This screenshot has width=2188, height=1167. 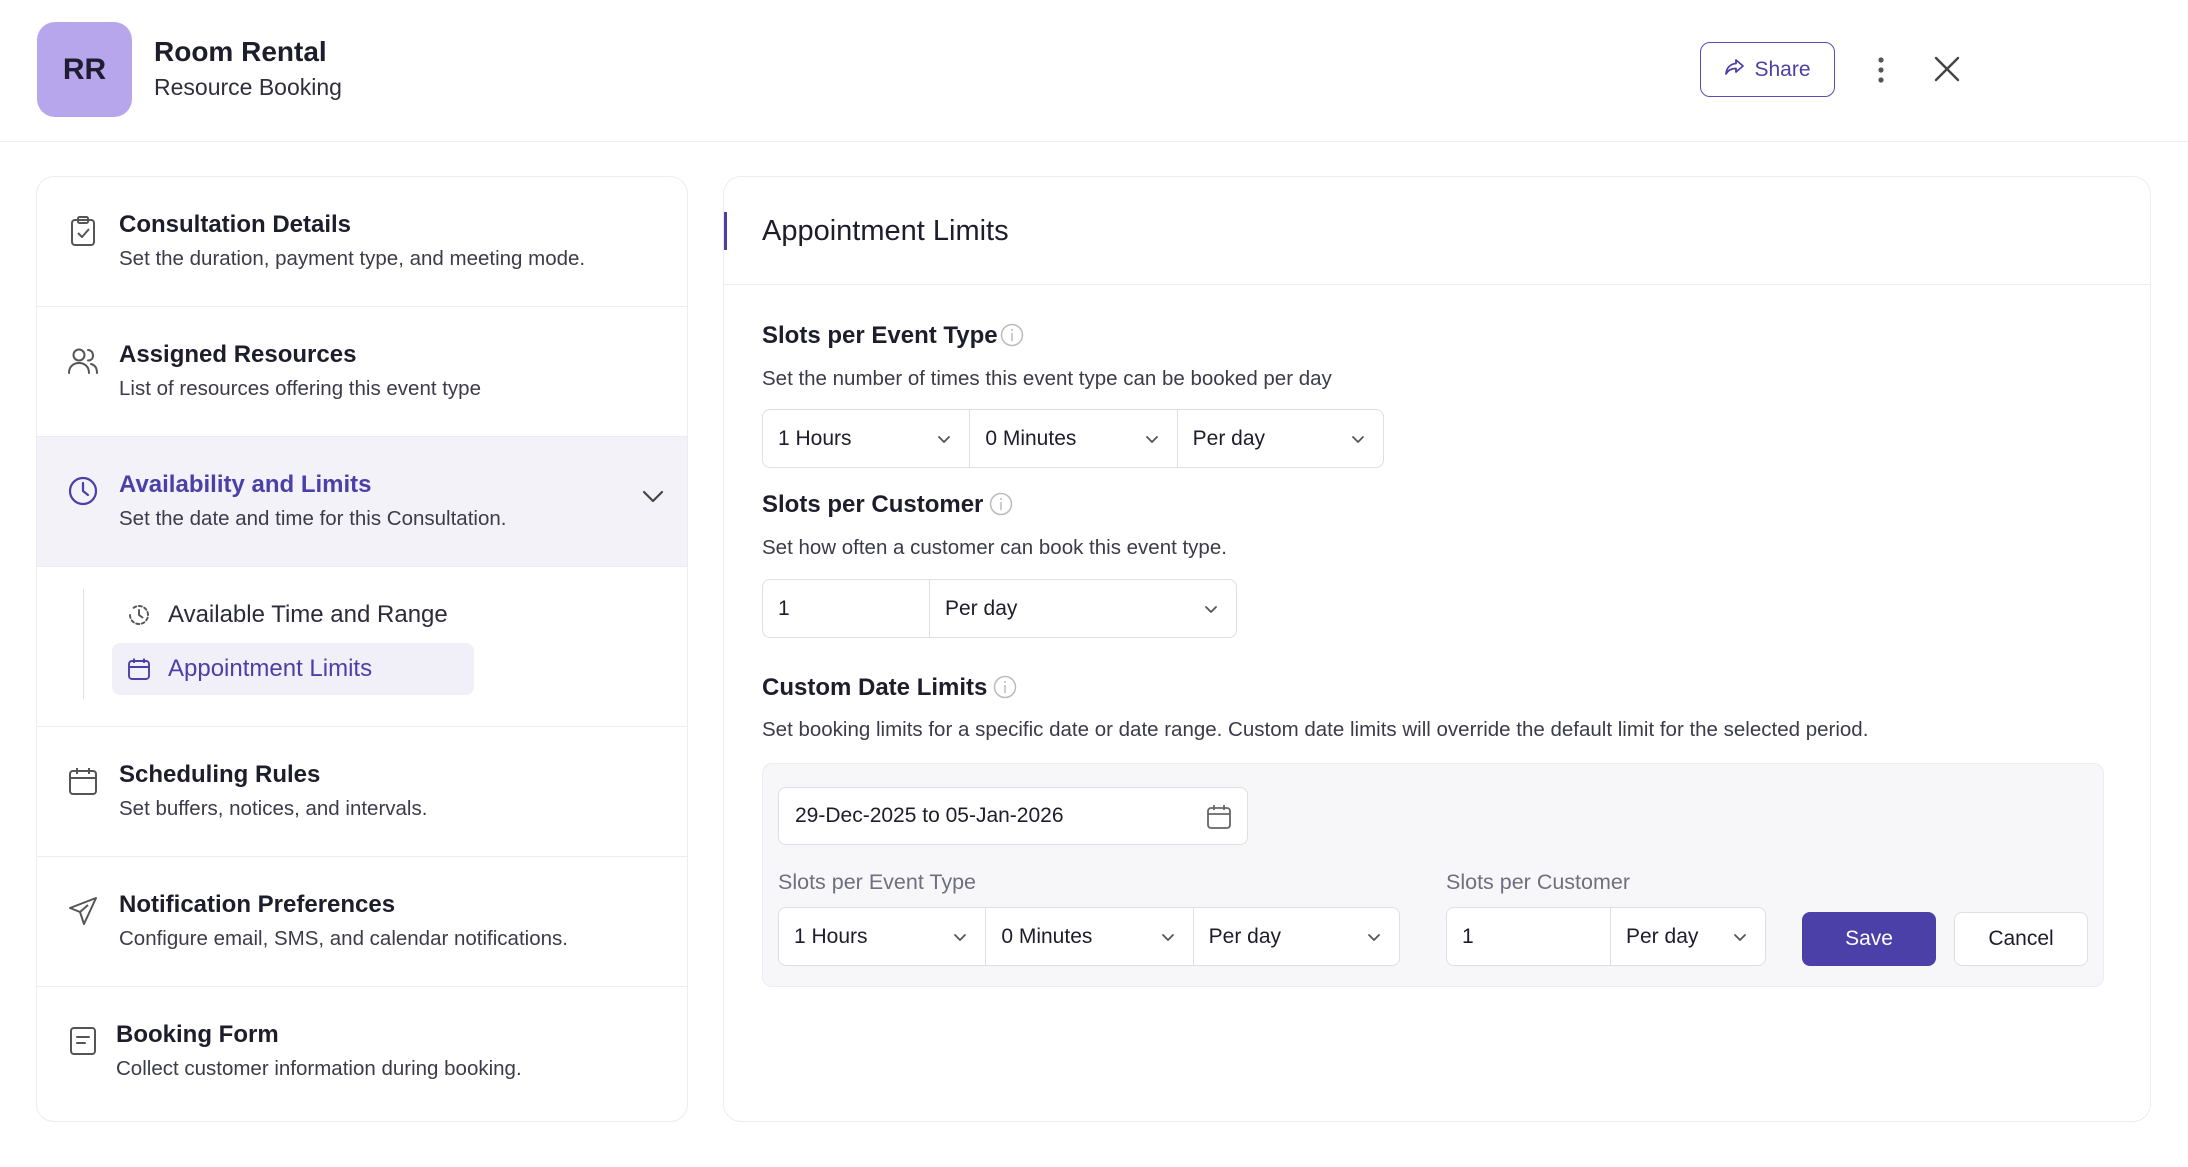 What do you see at coordinates (270, 668) in the screenshot?
I see `subitem-label: Appointment Limits` at bounding box center [270, 668].